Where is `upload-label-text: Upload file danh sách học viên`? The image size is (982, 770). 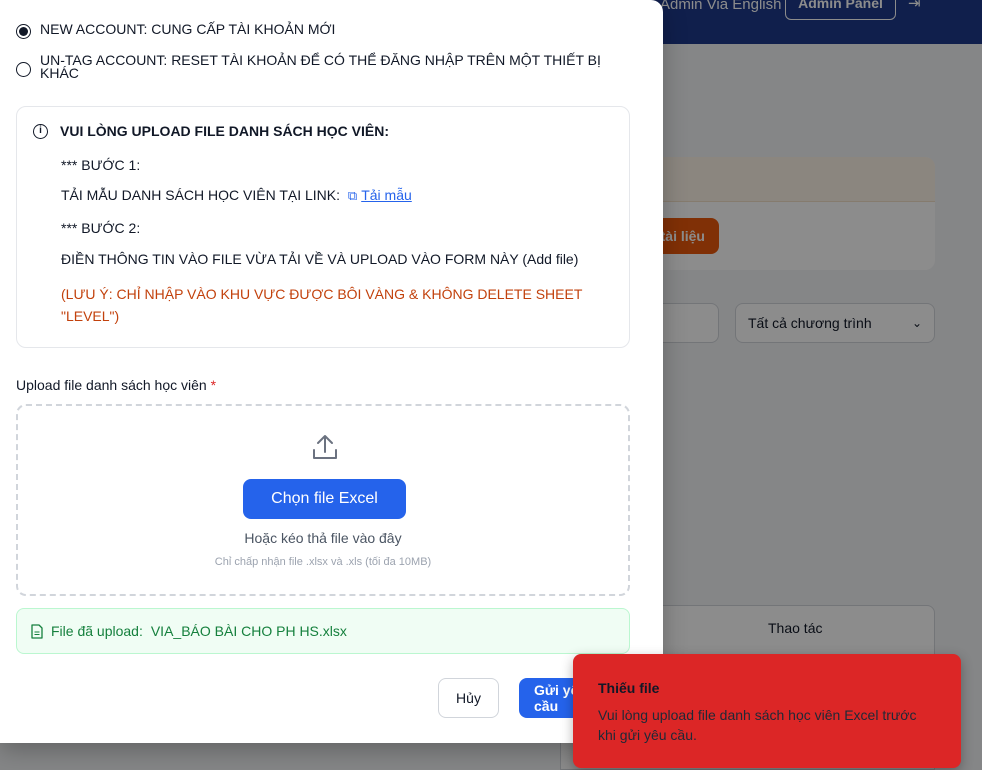
upload-label-text: Upload file danh sách học viên is located at coordinates (111, 385).